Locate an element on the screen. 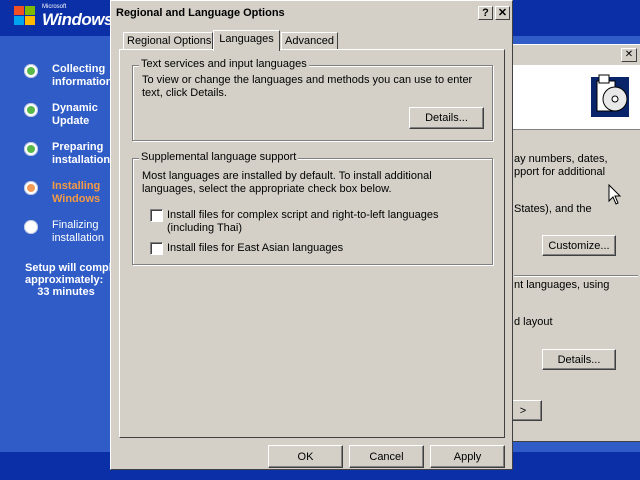 Image resolution: width=640 pixels, height=480 pixels. cancel-button: Cancel is located at coordinates (386, 456).